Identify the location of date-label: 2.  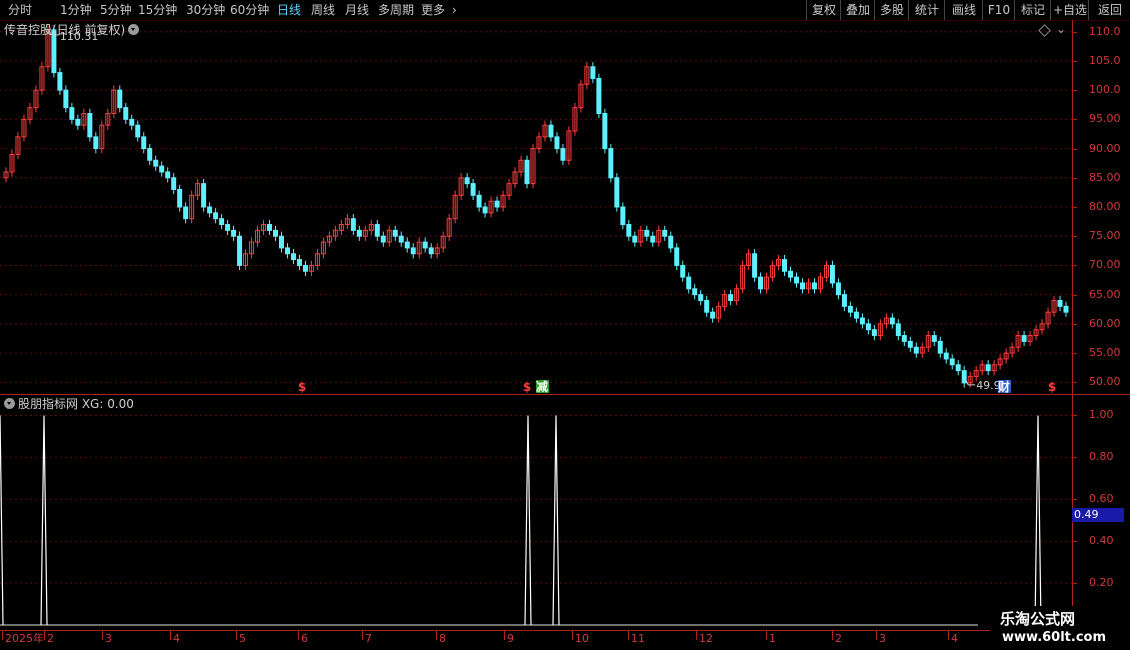
(838, 638).